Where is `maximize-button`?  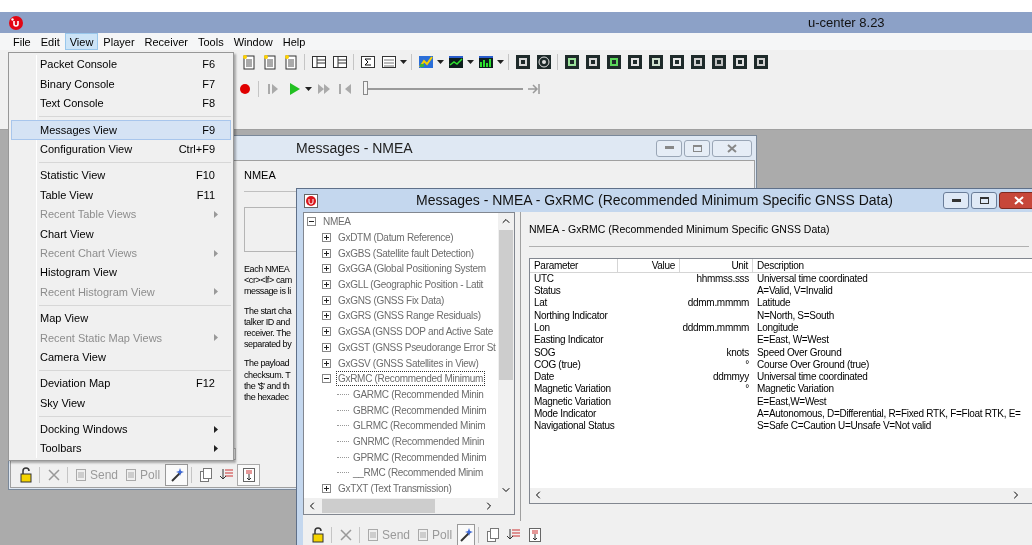
maximize-button is located at coordinates (984, 200).